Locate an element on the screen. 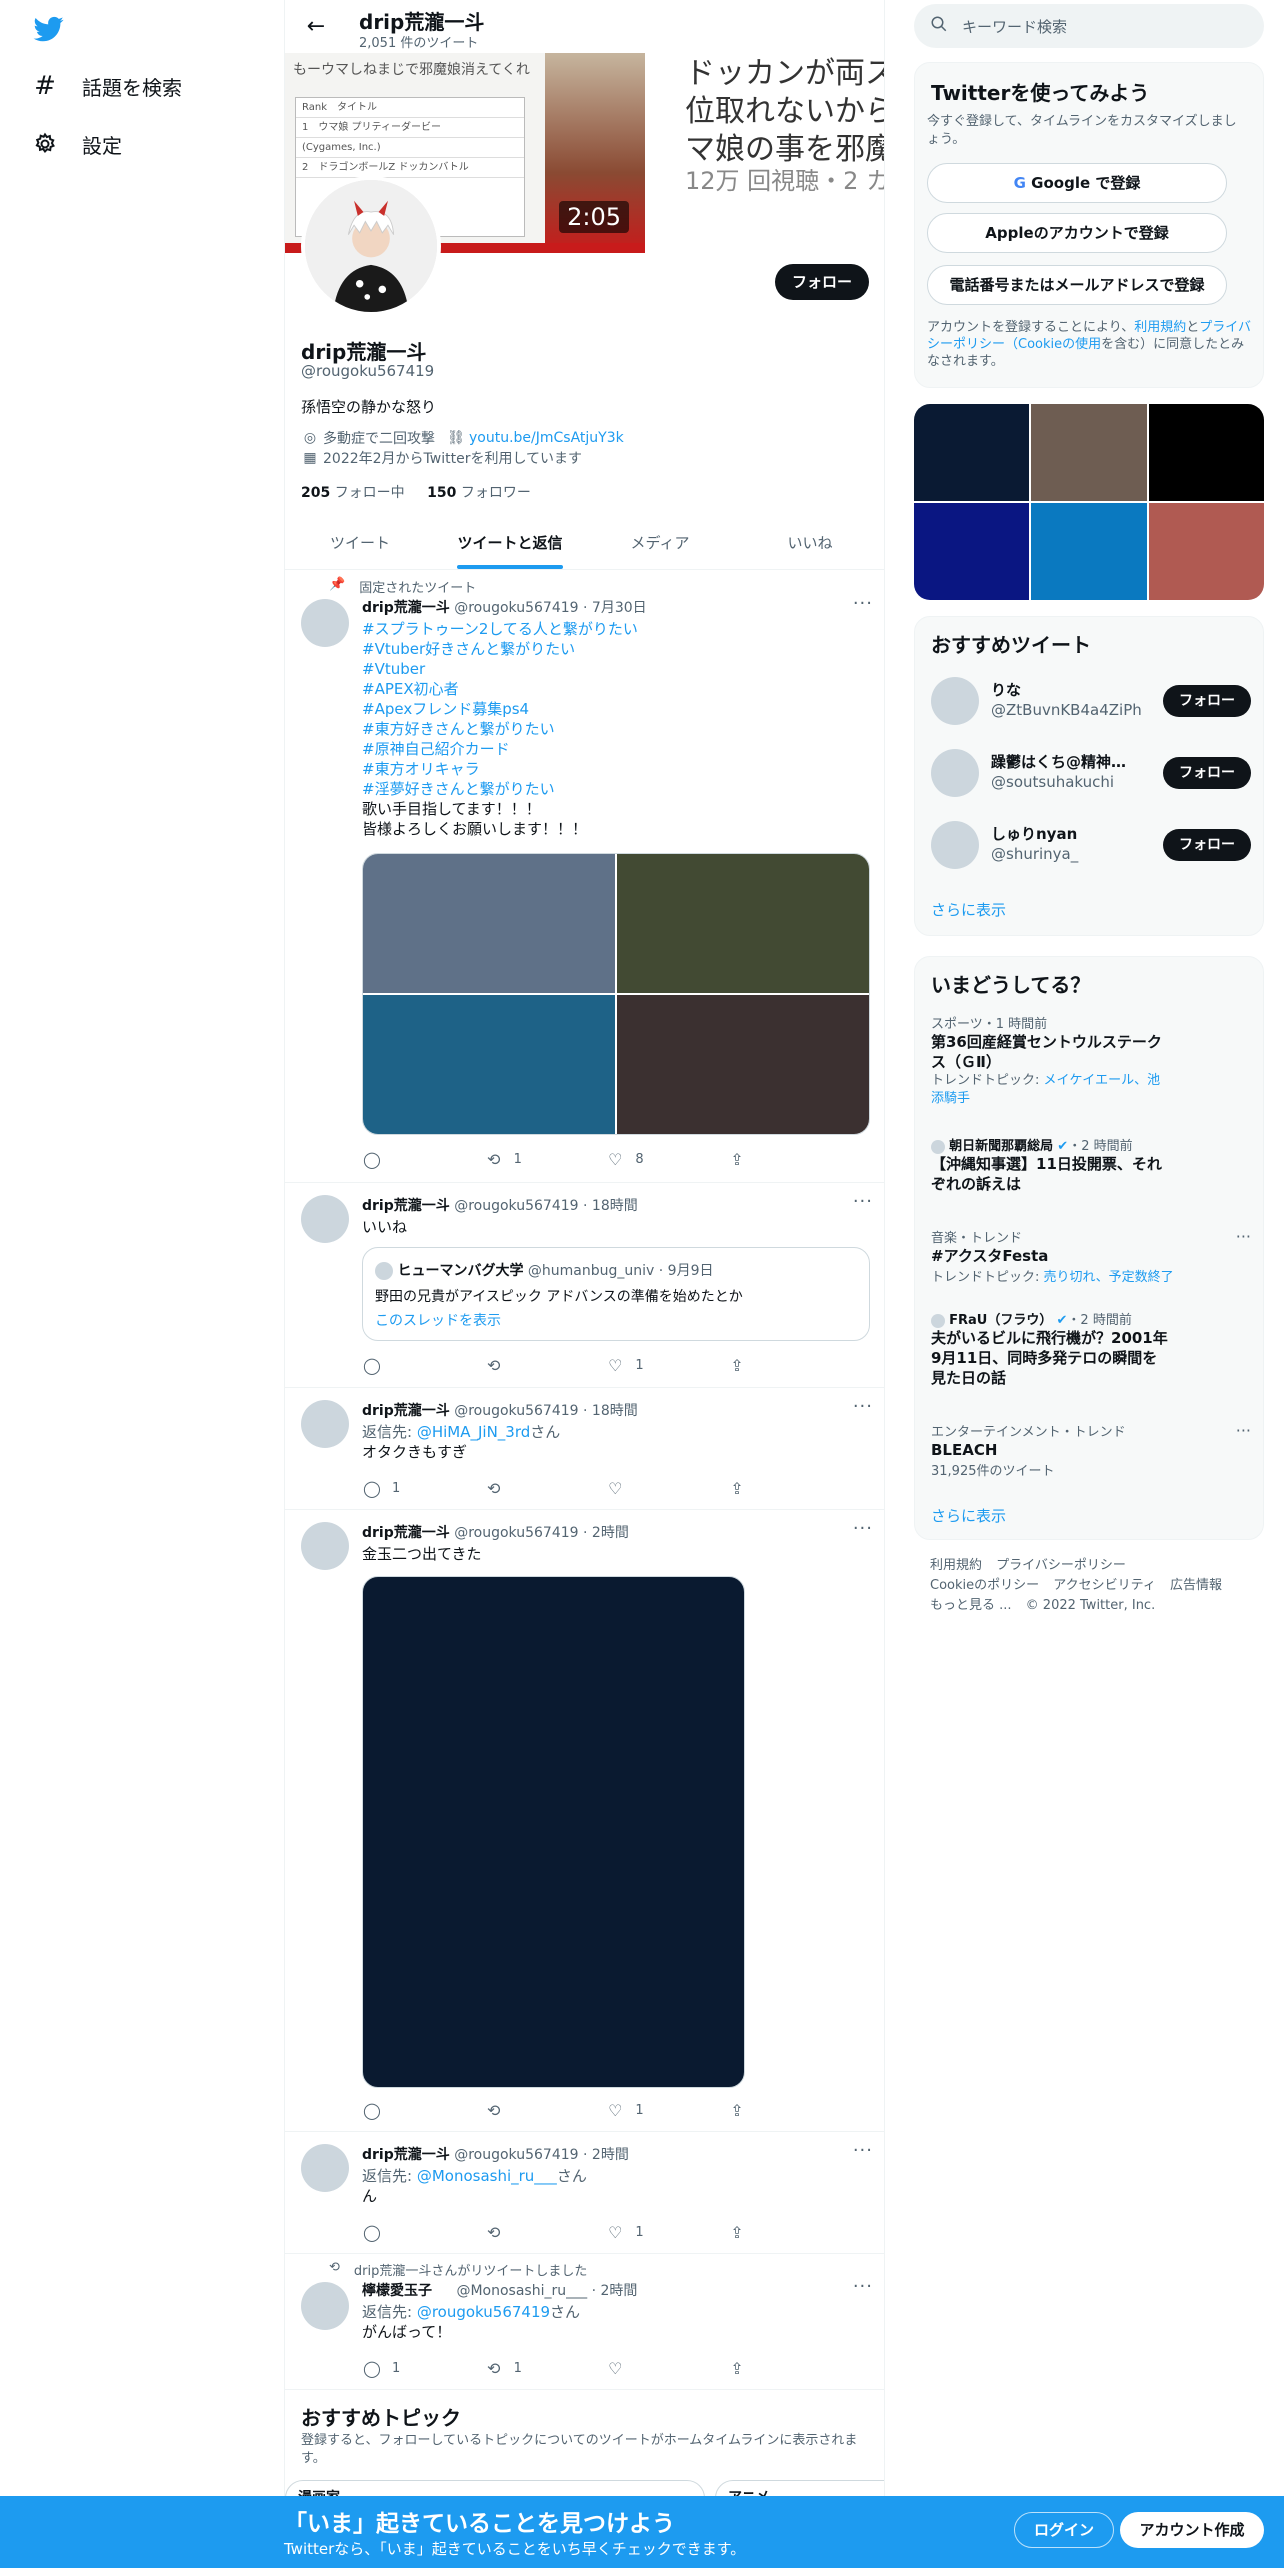 Image resolution: width=1284 pixels, height=2568 pixels. footer-link: Cookieのポリシー is located at coordinates (984, 1585).